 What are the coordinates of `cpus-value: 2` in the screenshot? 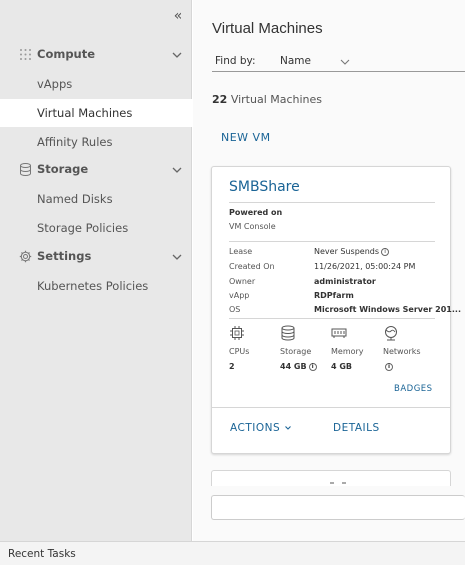 It's located at (232, 366).